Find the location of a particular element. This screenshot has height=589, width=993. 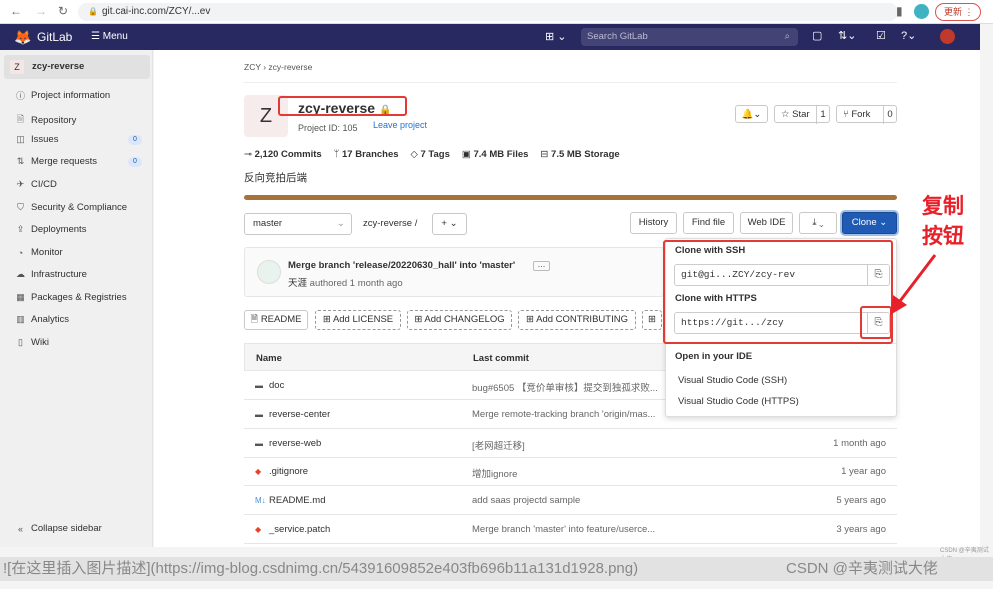

clone-button: Clone ⌄ is located at coordinates (869, 223).